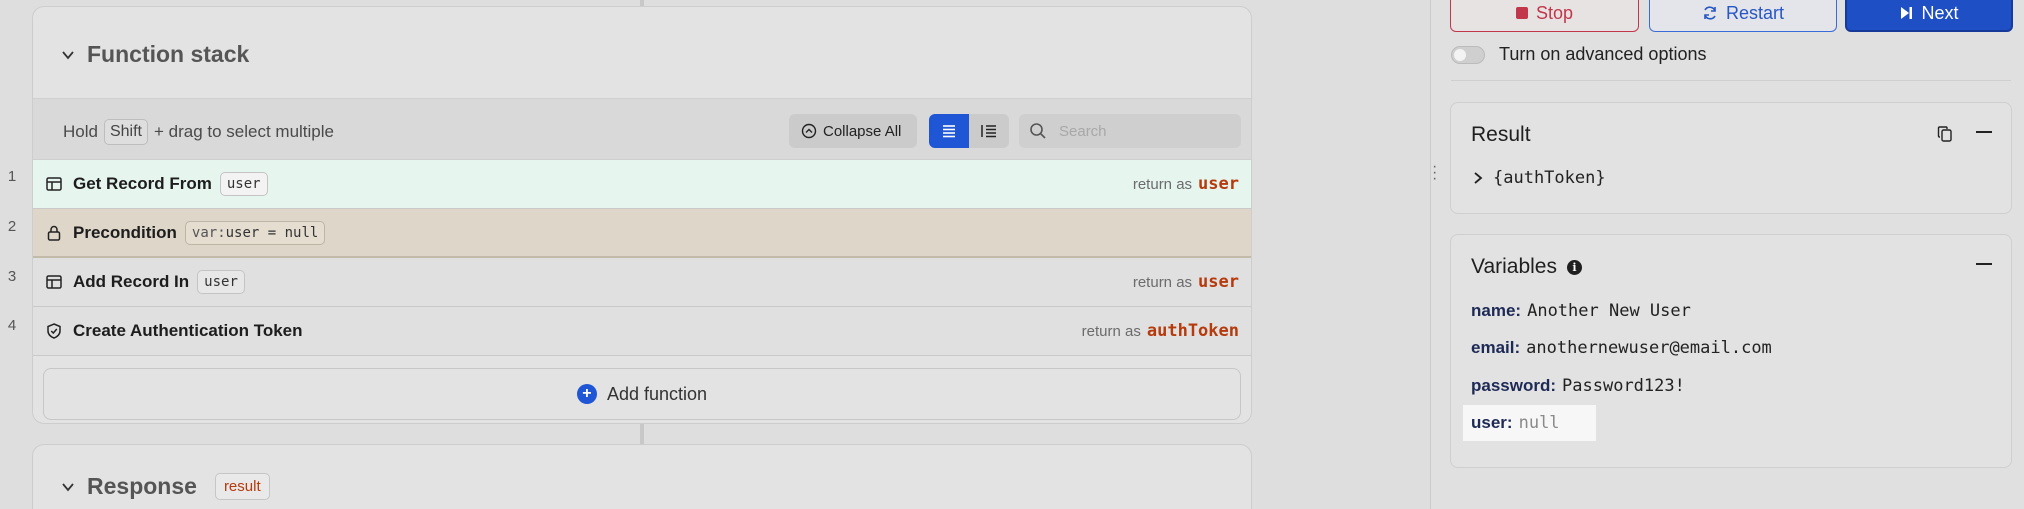 Image resolution: width=2024 pixels, height=509 pixels. I want to click on restart-button: Restart, so click(1743, 16).